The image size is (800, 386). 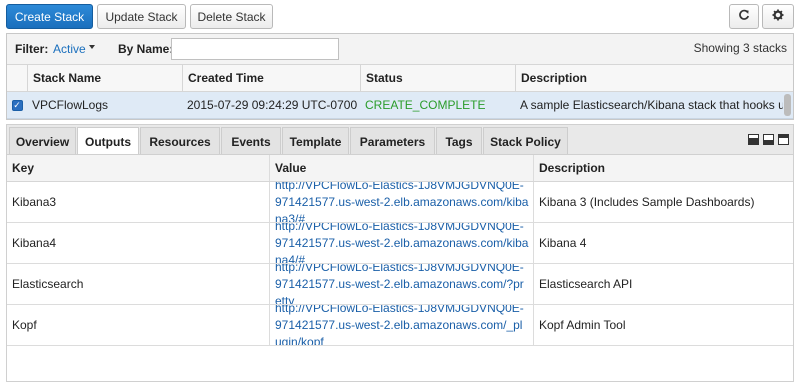 I want to click on column-header-status: Status, so click(x=437, y=78).